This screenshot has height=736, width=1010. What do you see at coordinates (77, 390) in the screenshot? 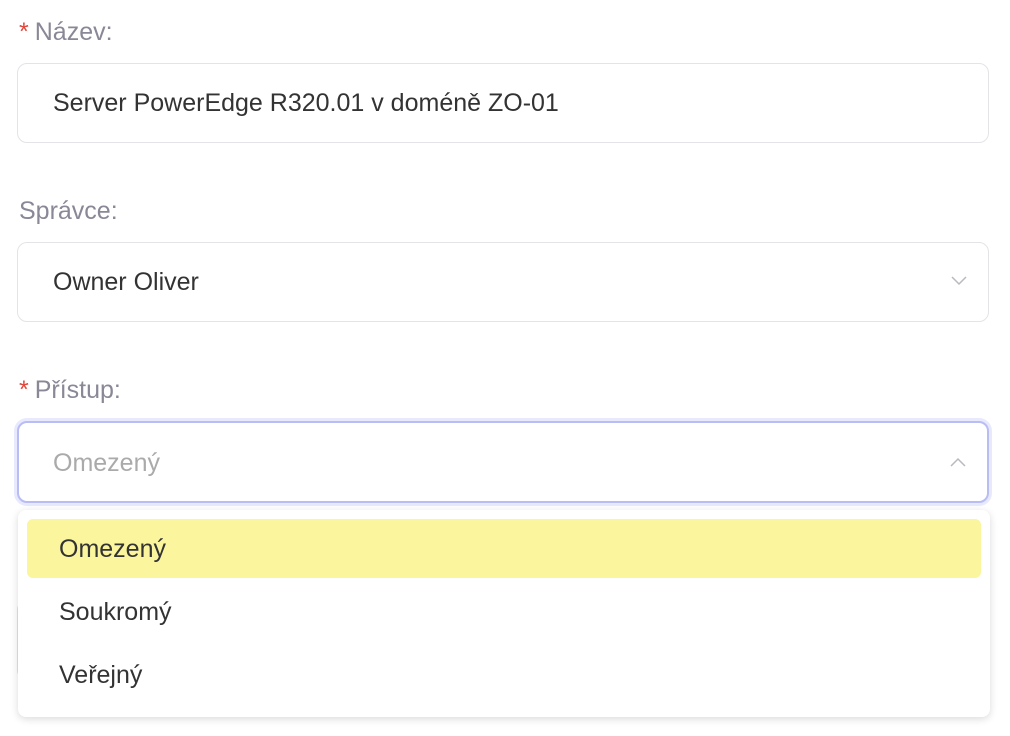
I see `access-label-text: Přístup:` at bounding box center [77, 390].